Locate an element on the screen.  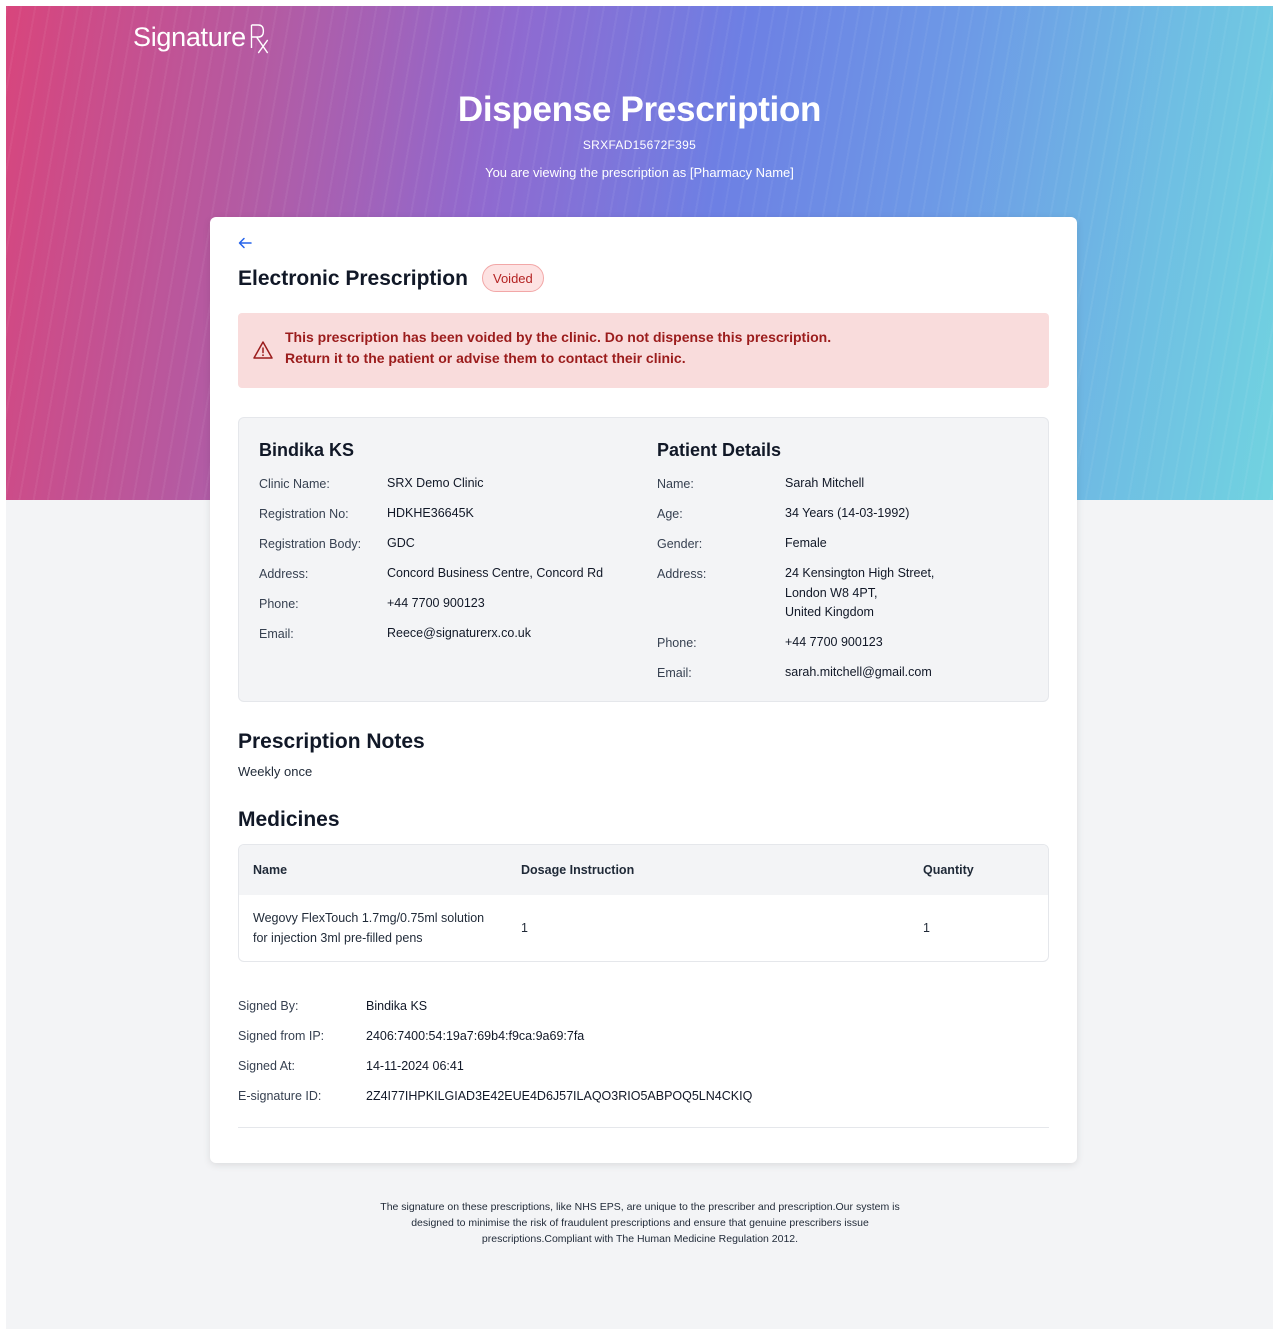
patient-phone-label: Phone: is located at coordinates (677, 643).